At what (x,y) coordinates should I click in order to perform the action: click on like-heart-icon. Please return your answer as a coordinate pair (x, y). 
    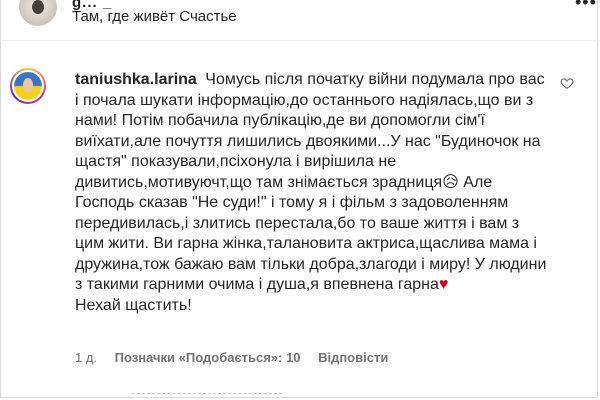
    Looking at the image, I should click on (567, 83).